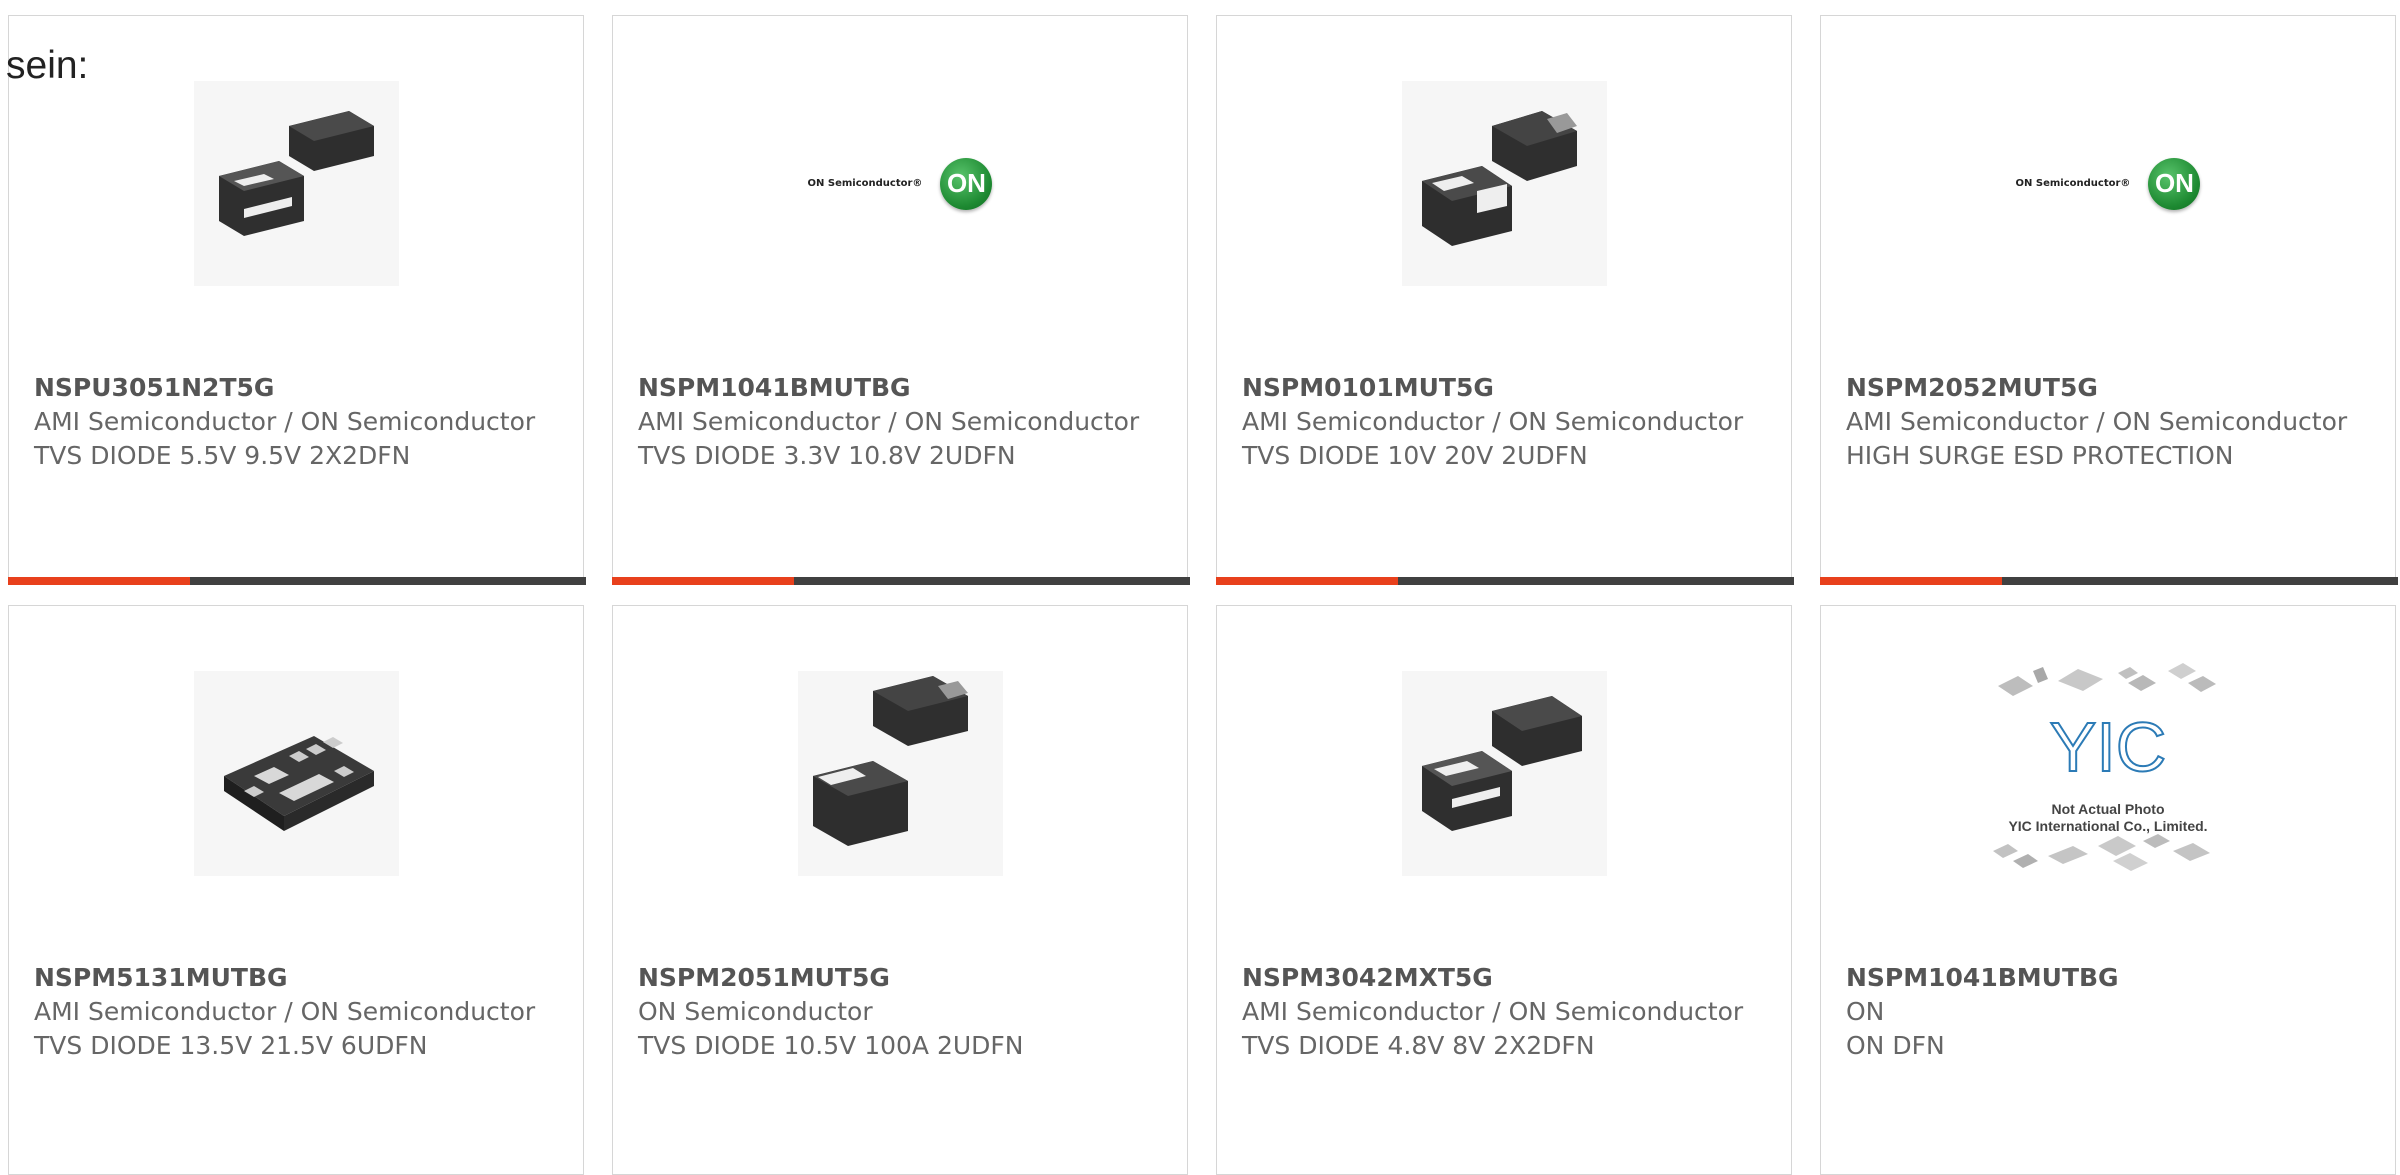 This screenshot has height=1175, width=2400. What do you see at coordinates (47, 65) in the screenshot?
I see `intro-text: sein:` at bounding box center [47, 65].